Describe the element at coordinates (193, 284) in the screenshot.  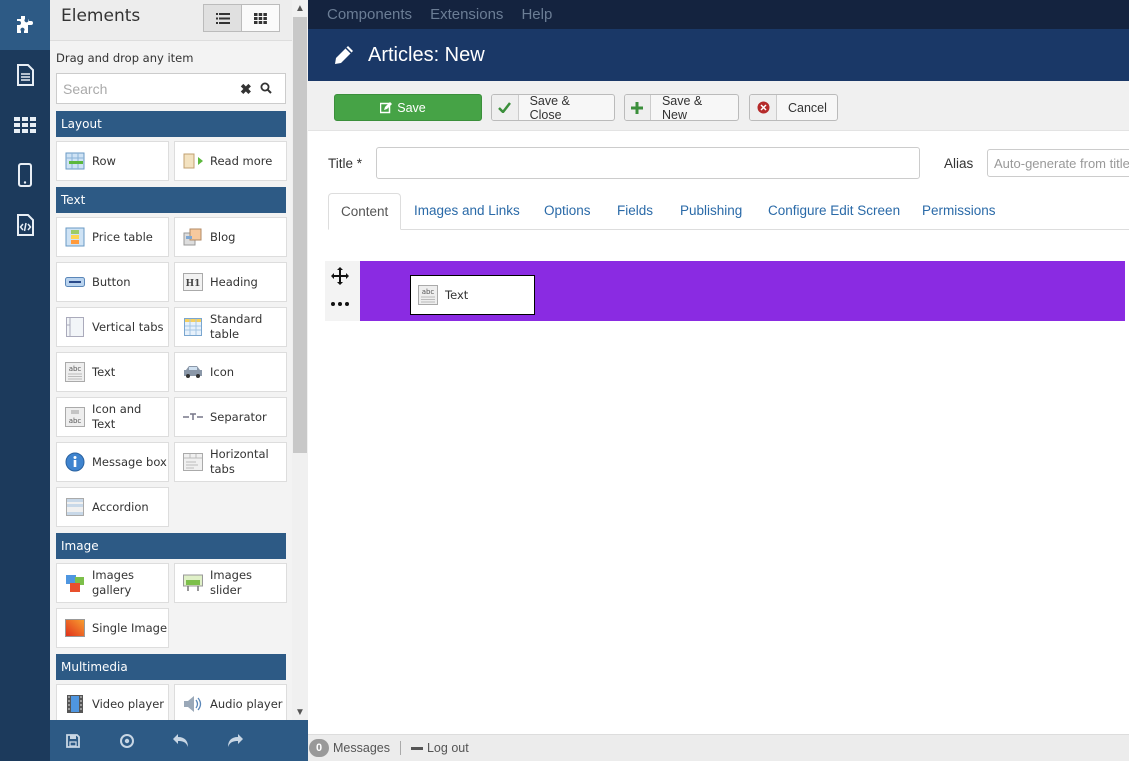
I see `svg-text: H1` at that location.